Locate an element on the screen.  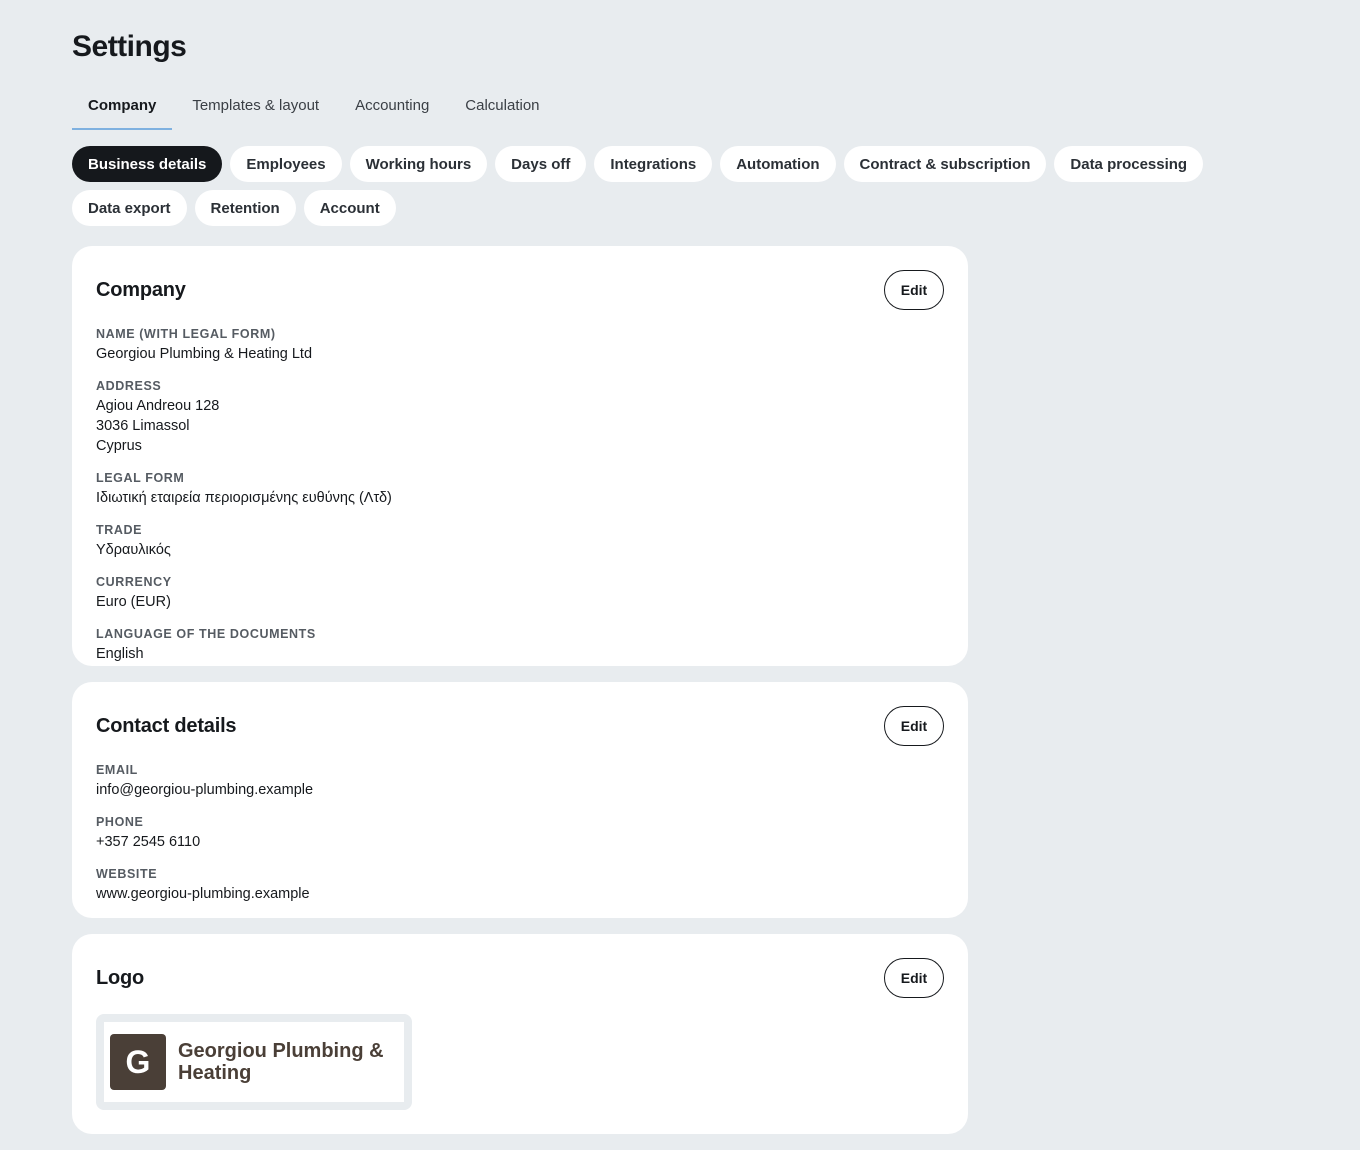
chip-days-off: Days off is located at coordinates (541, 164).